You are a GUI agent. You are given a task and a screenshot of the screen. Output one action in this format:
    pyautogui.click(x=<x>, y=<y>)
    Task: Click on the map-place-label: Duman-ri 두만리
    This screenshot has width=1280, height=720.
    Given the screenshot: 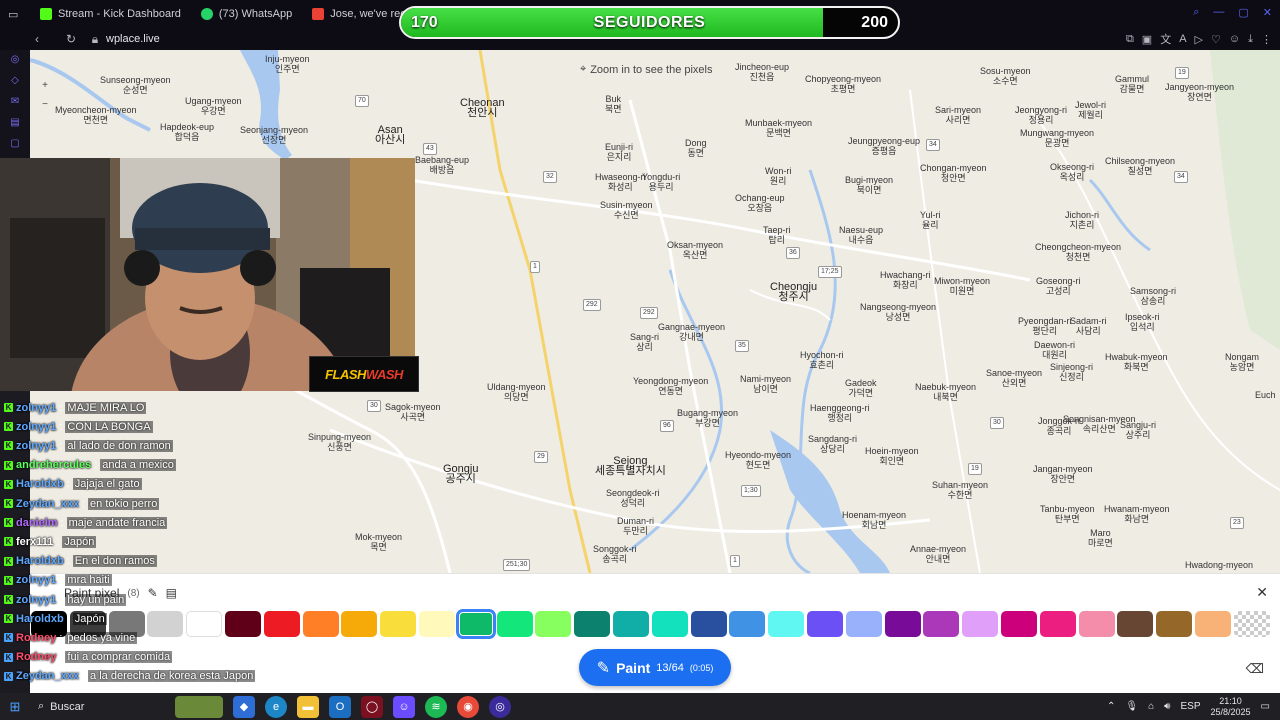 What is the action you would take?
    pyautogui.click(x=635, y=526)
    